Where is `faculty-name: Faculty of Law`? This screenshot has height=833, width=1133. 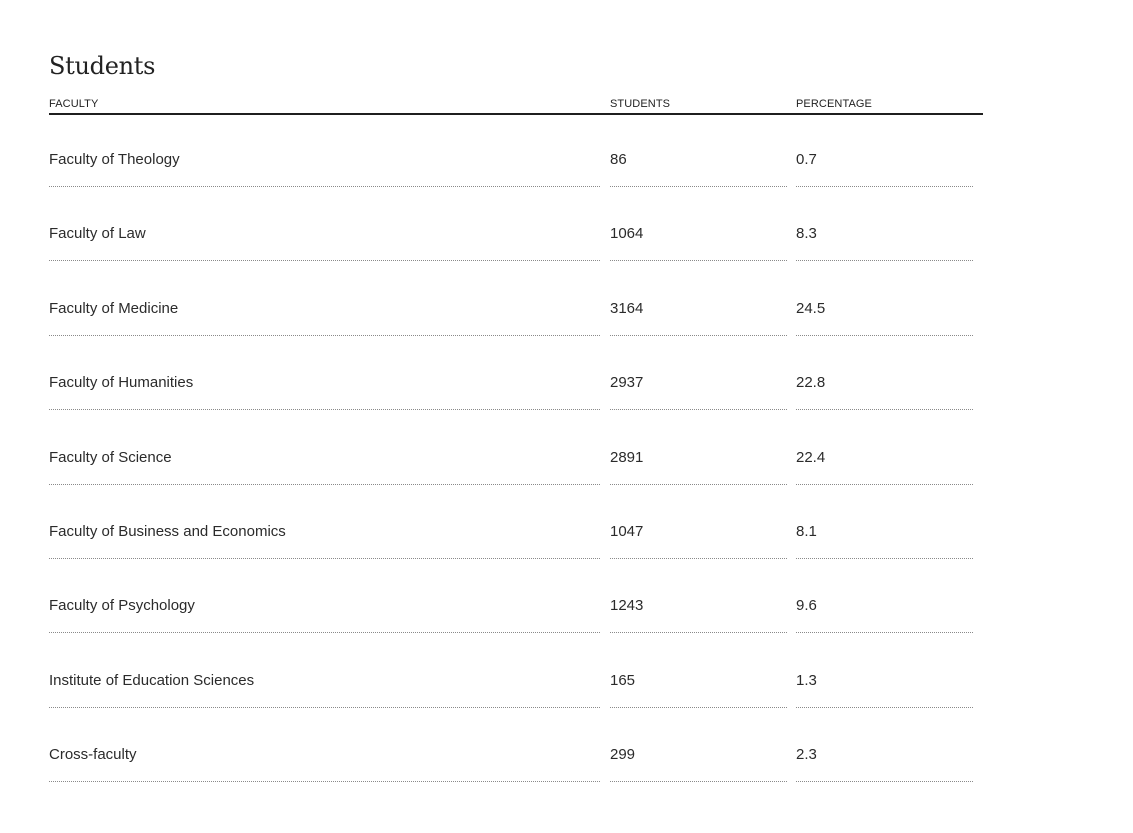
faculty-name: Faculty of Law is located at coordinates (97, 234).